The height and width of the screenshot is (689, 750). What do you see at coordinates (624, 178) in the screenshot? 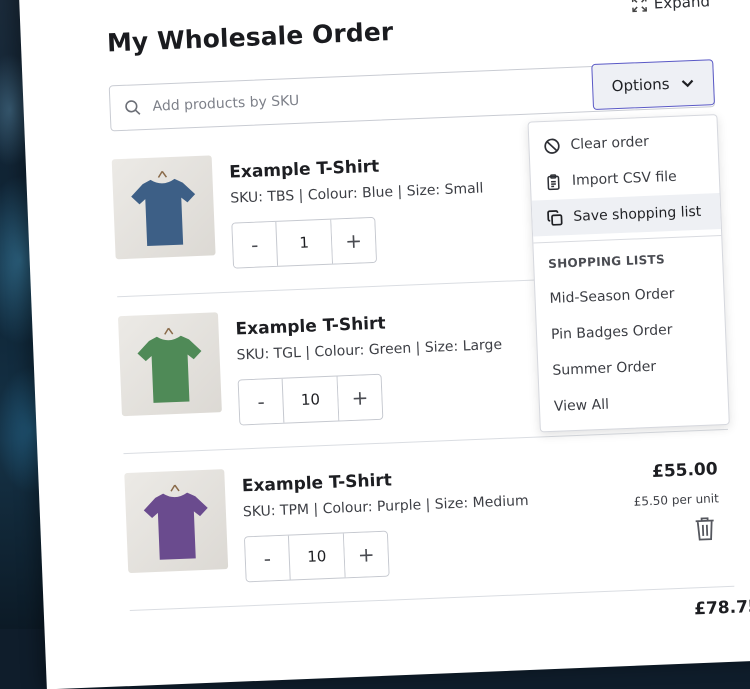
I see `menu-item-label: Import CSV file` at bounding box center [624, 178].